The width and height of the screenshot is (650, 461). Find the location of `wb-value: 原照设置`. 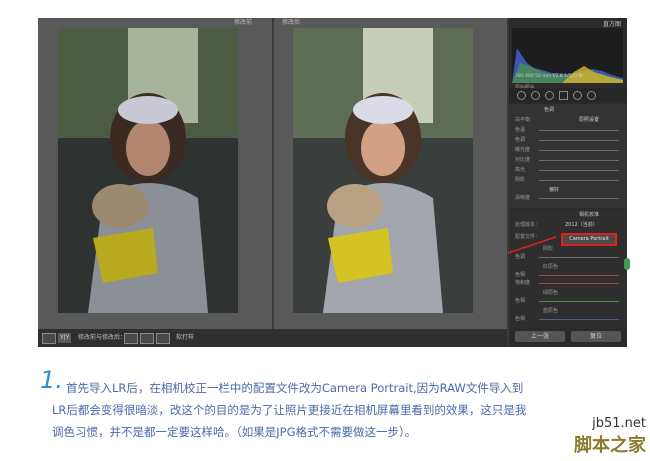

wb-value: 原照设置 is located at coordinates (589, 120).